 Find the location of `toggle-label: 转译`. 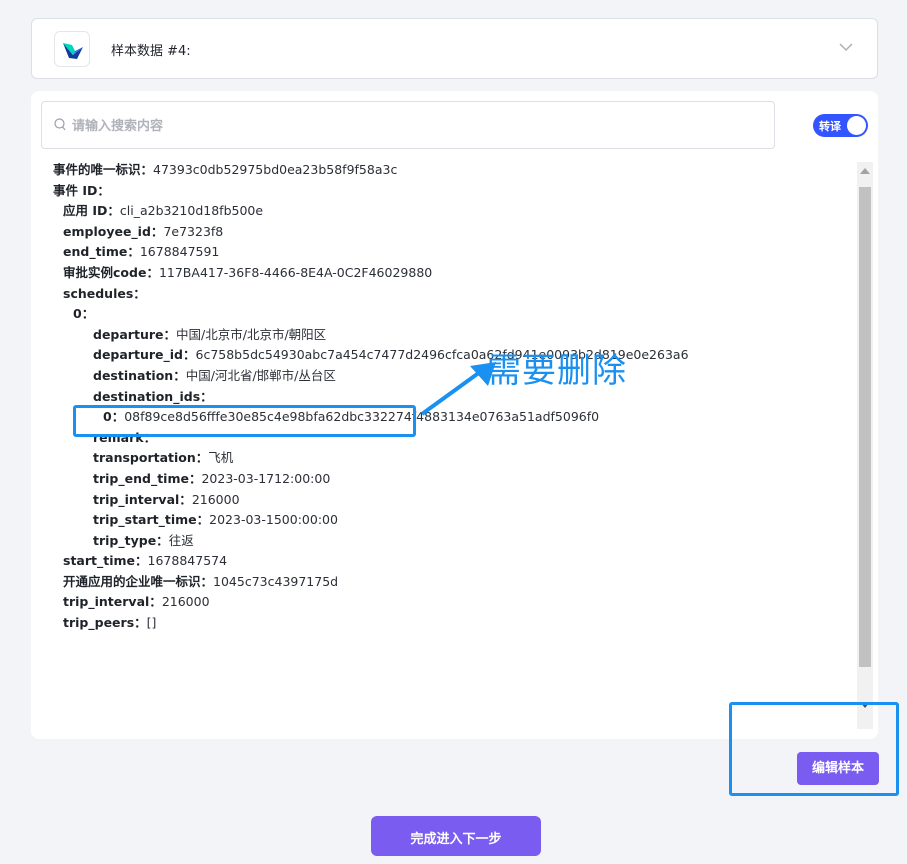

toggle-label: 转译 is located at coordinates (830, 126).